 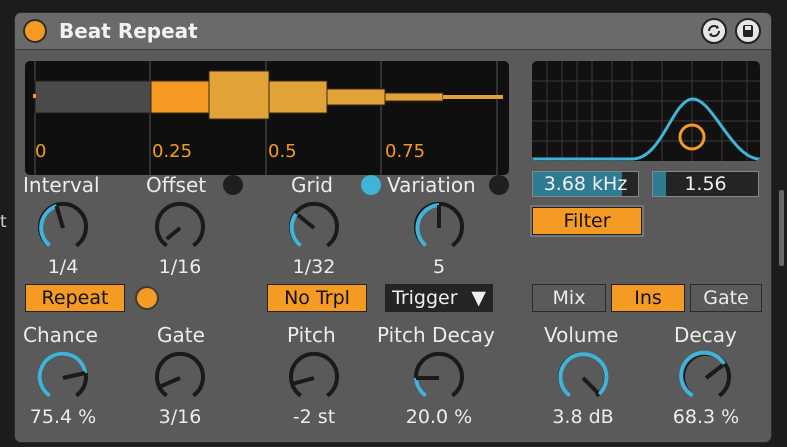 I want to click on filter-toggle-button: Filter, so click(x=587, y=221).